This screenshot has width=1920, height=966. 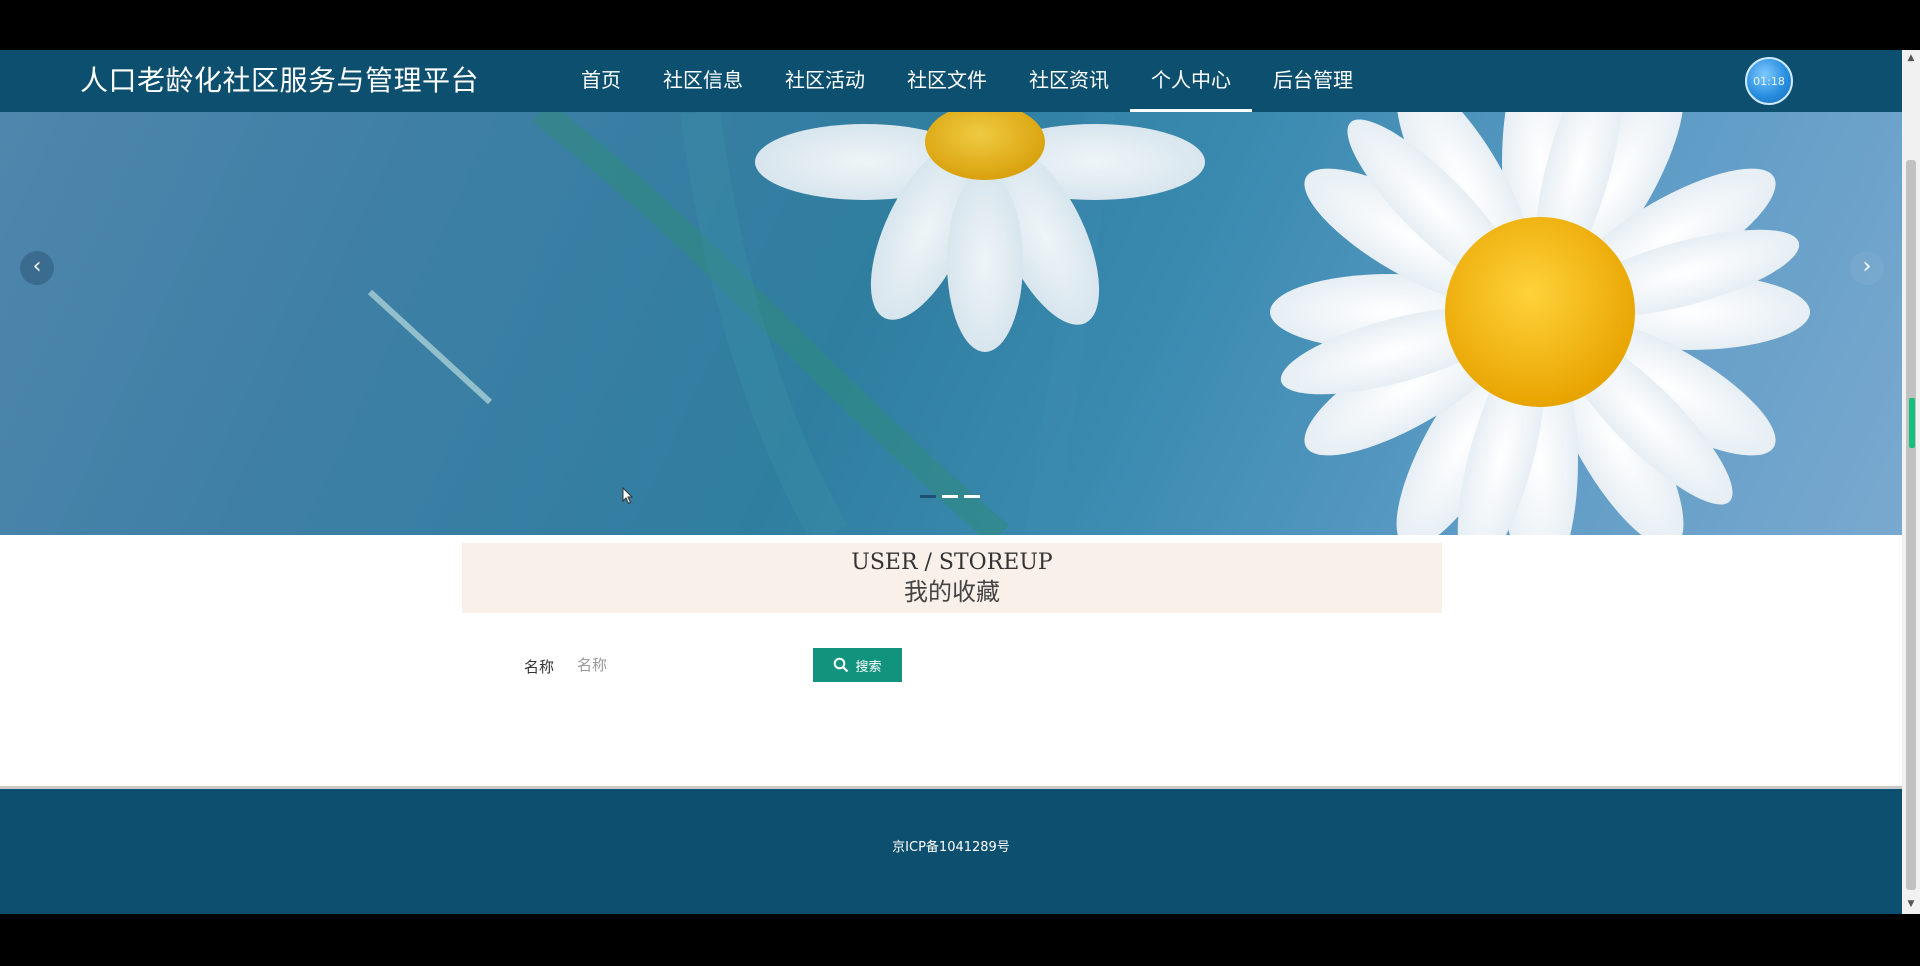 What do you see at coordinates (952, 592) in the screenshot?
I see `section-title-cn: 我的收藏` at bounding box center [952, 592].